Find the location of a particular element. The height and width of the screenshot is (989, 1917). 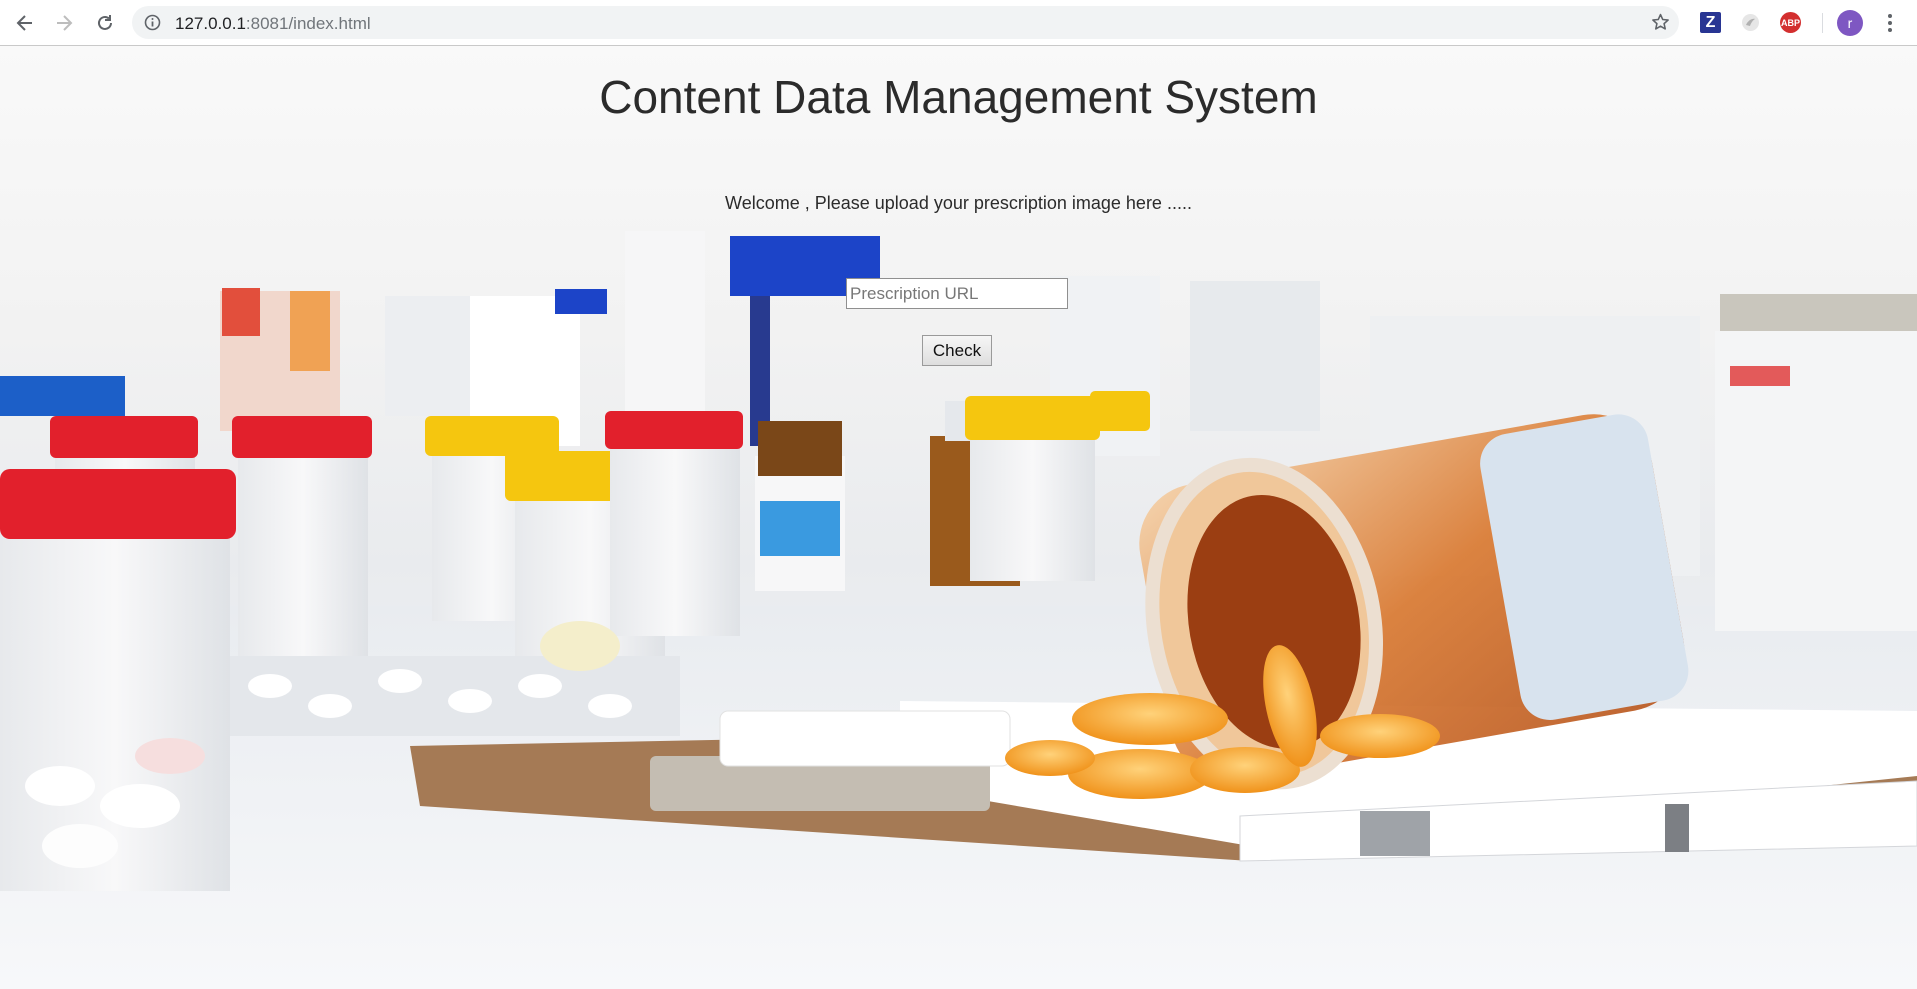

toolbar-divider is located at coordinates (1822, 23).